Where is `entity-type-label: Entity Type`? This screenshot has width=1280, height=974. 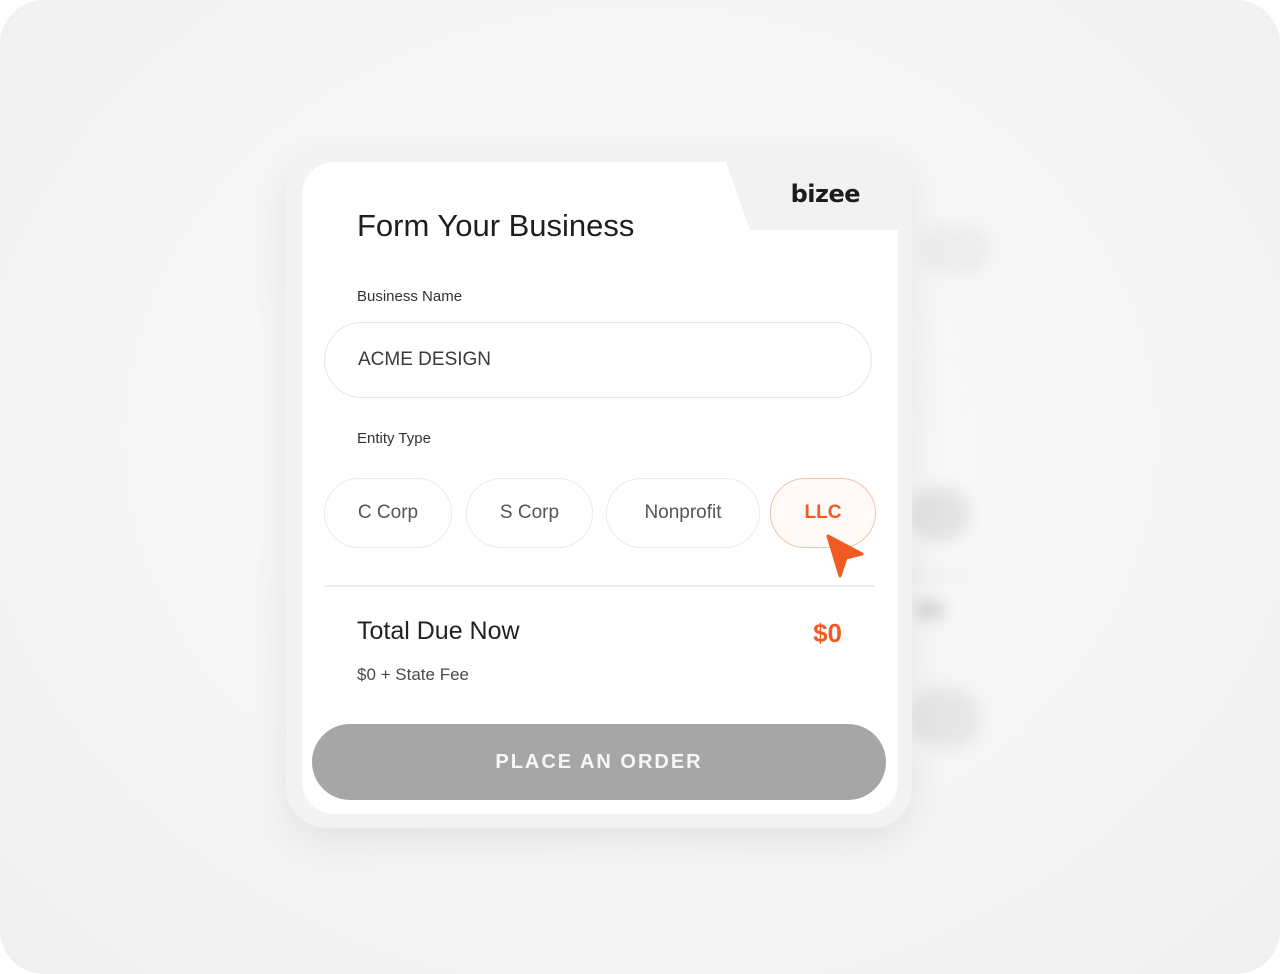
entity-type-label: Entity Type is located at coordinates (394, 438).